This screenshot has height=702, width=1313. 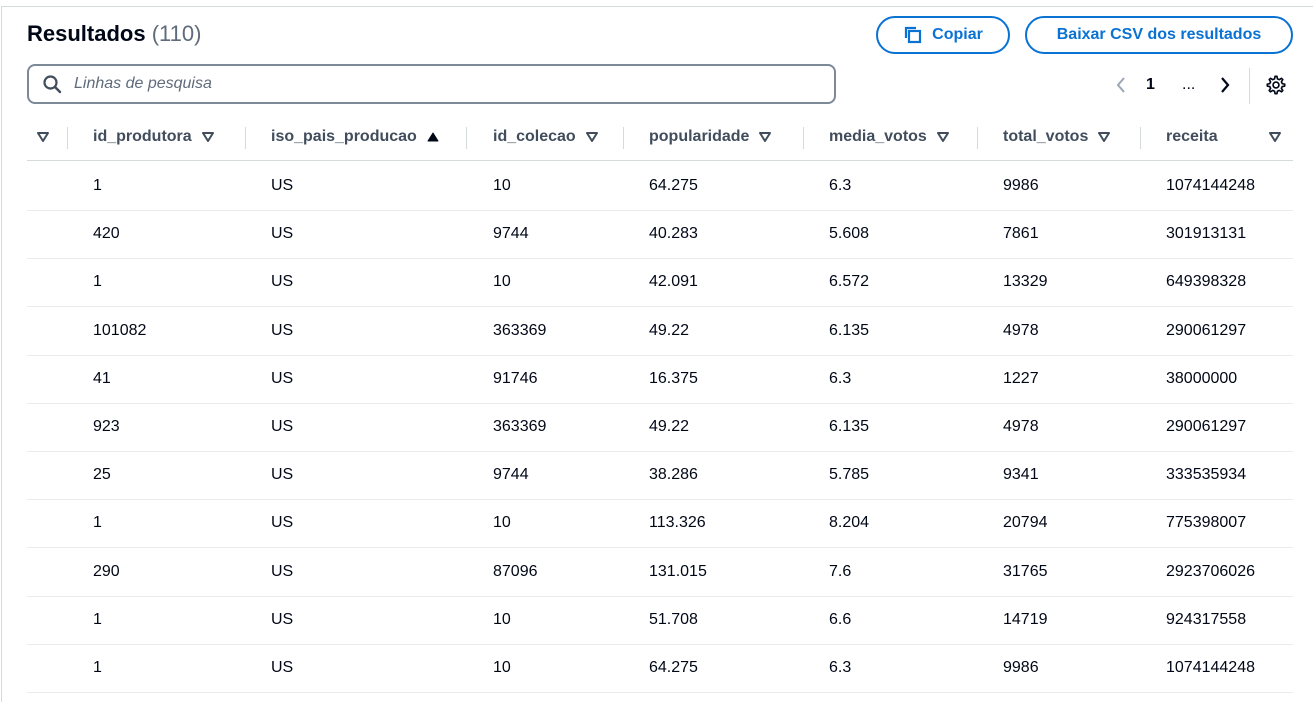 What do you see at coordinates (1229, 137) in the screenshot?
I see `column-header-receita: receita` at bounding box center [1229, 137].